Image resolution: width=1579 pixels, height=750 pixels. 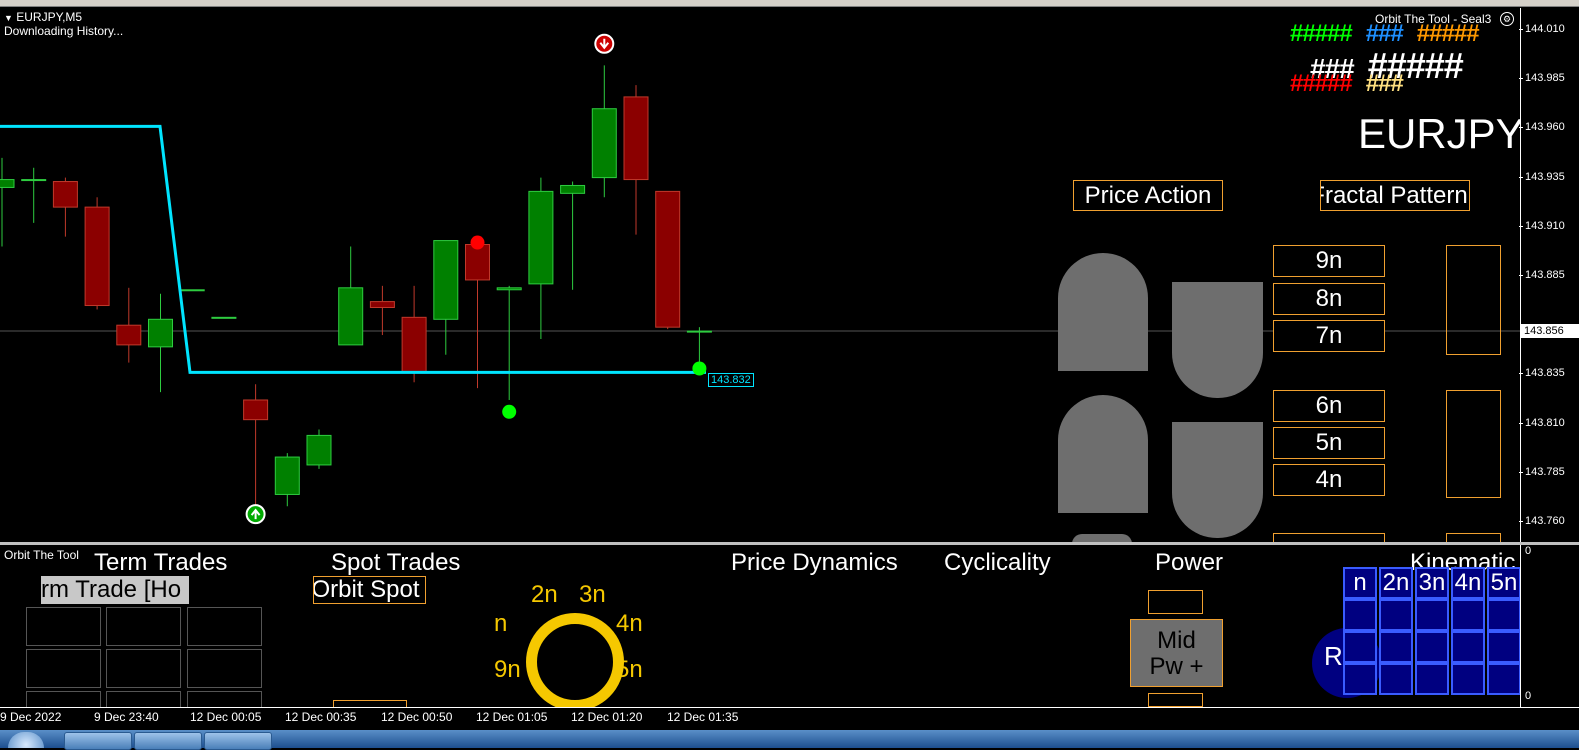 I want to click on price-tick: 143.985, so click(x=1542, y=78).